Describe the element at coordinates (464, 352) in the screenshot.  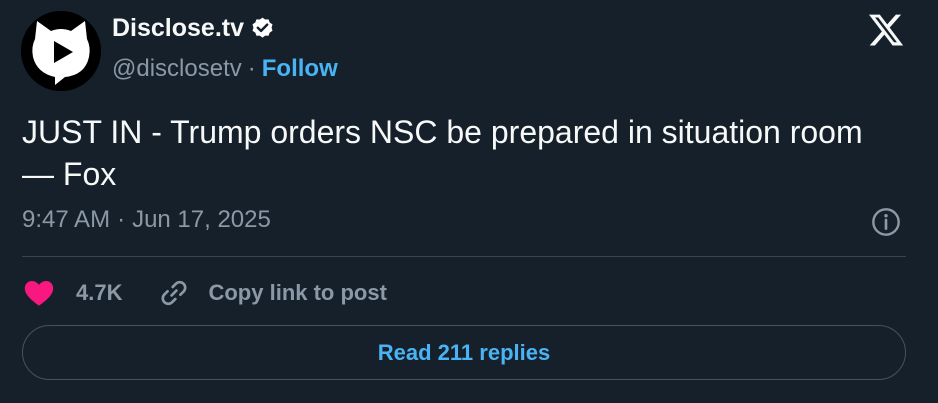
I see `read-replies-button: Read 211 replies` at that location.